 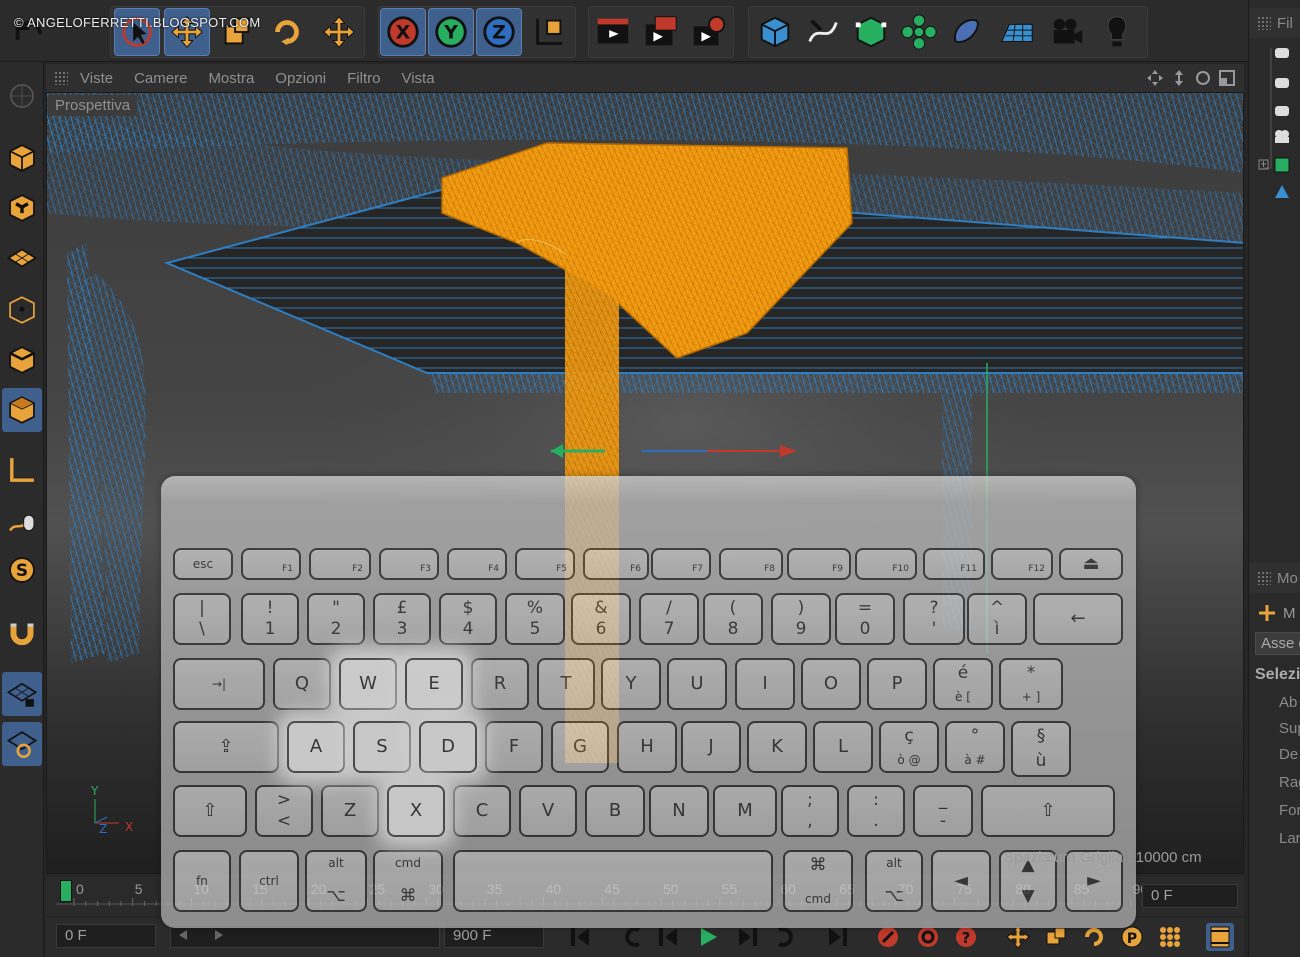 I want to click on key-5: % 5, so click(x=535, y=619).